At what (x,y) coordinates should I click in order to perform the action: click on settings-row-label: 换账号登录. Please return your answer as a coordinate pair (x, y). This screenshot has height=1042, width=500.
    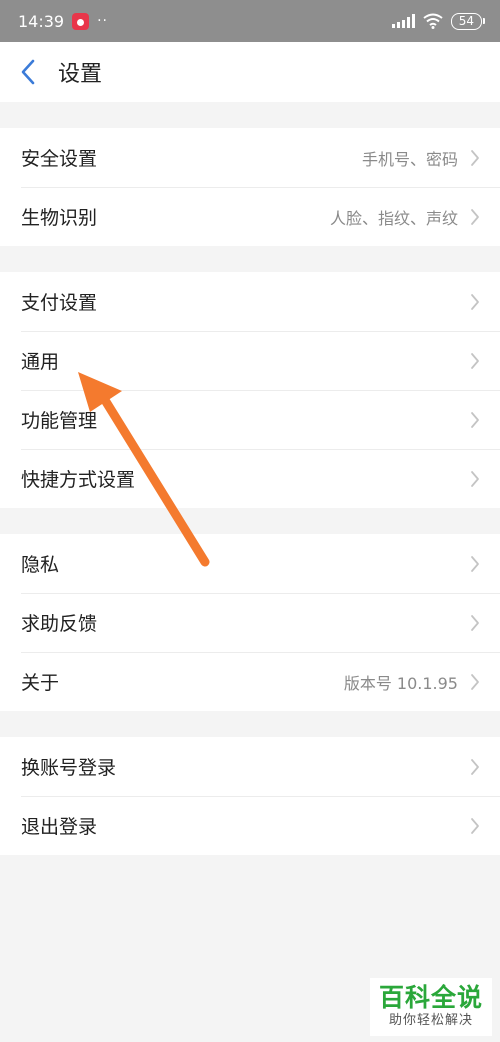
    Looking at the image, I should click on (69, 768).